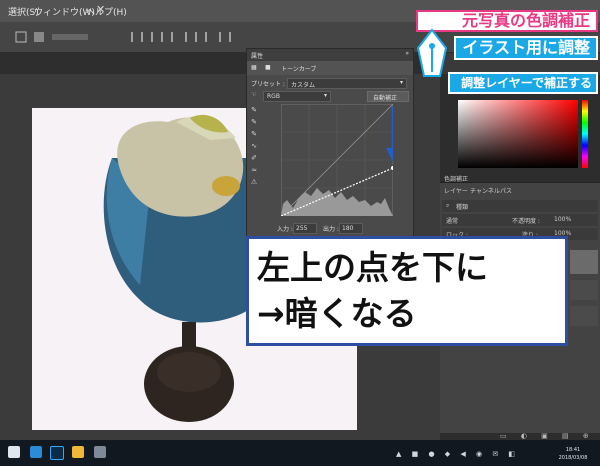 Image resolution: width=600 pixels, height=466 pixels. Describe the element at coordinates (585, 134) in the screenshot. I see `hue-slider` at that location.